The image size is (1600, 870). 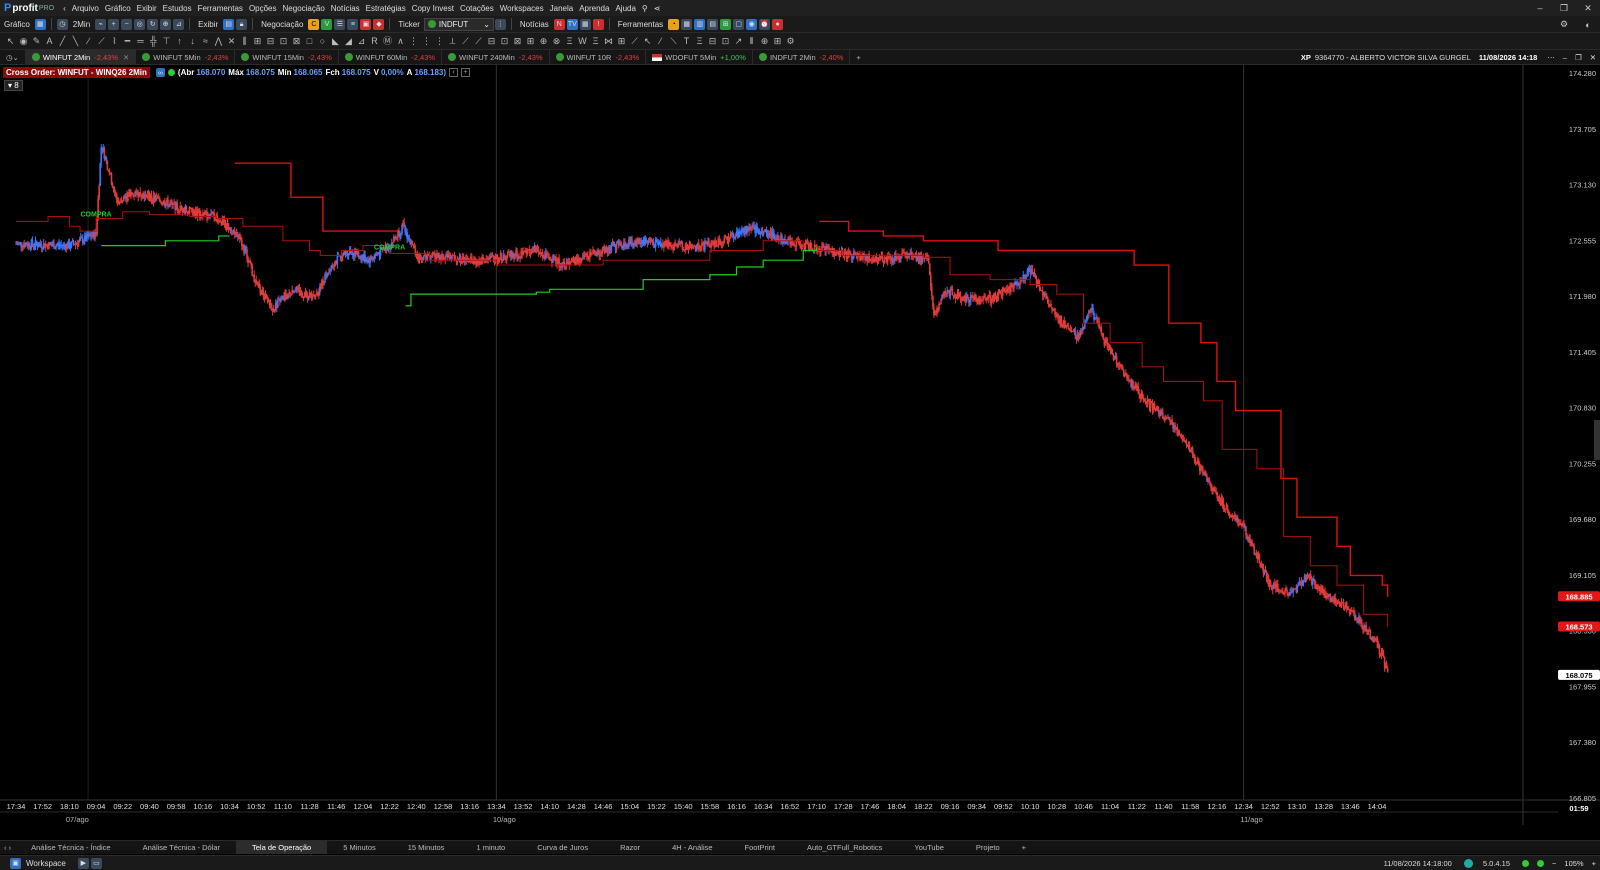 What do you see at coordinates (572, 24) in the screenshot?
I see `tv-news-icon: TV` at bounding box center [572, 24].